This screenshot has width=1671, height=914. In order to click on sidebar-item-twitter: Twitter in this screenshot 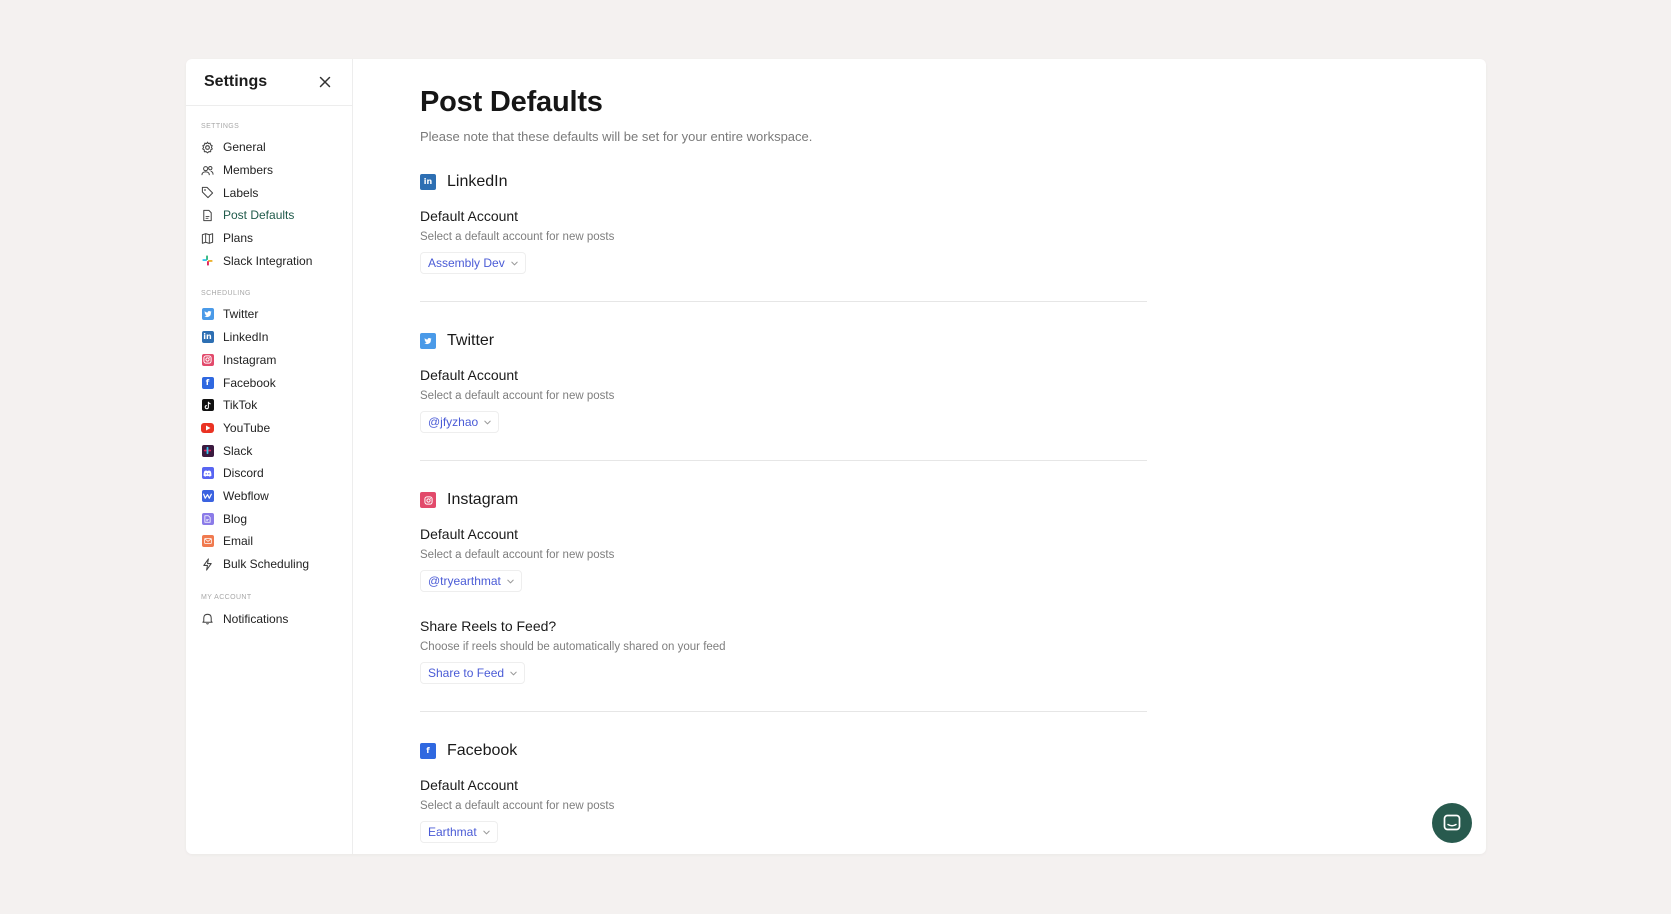, I will do `click(276, 314)`.